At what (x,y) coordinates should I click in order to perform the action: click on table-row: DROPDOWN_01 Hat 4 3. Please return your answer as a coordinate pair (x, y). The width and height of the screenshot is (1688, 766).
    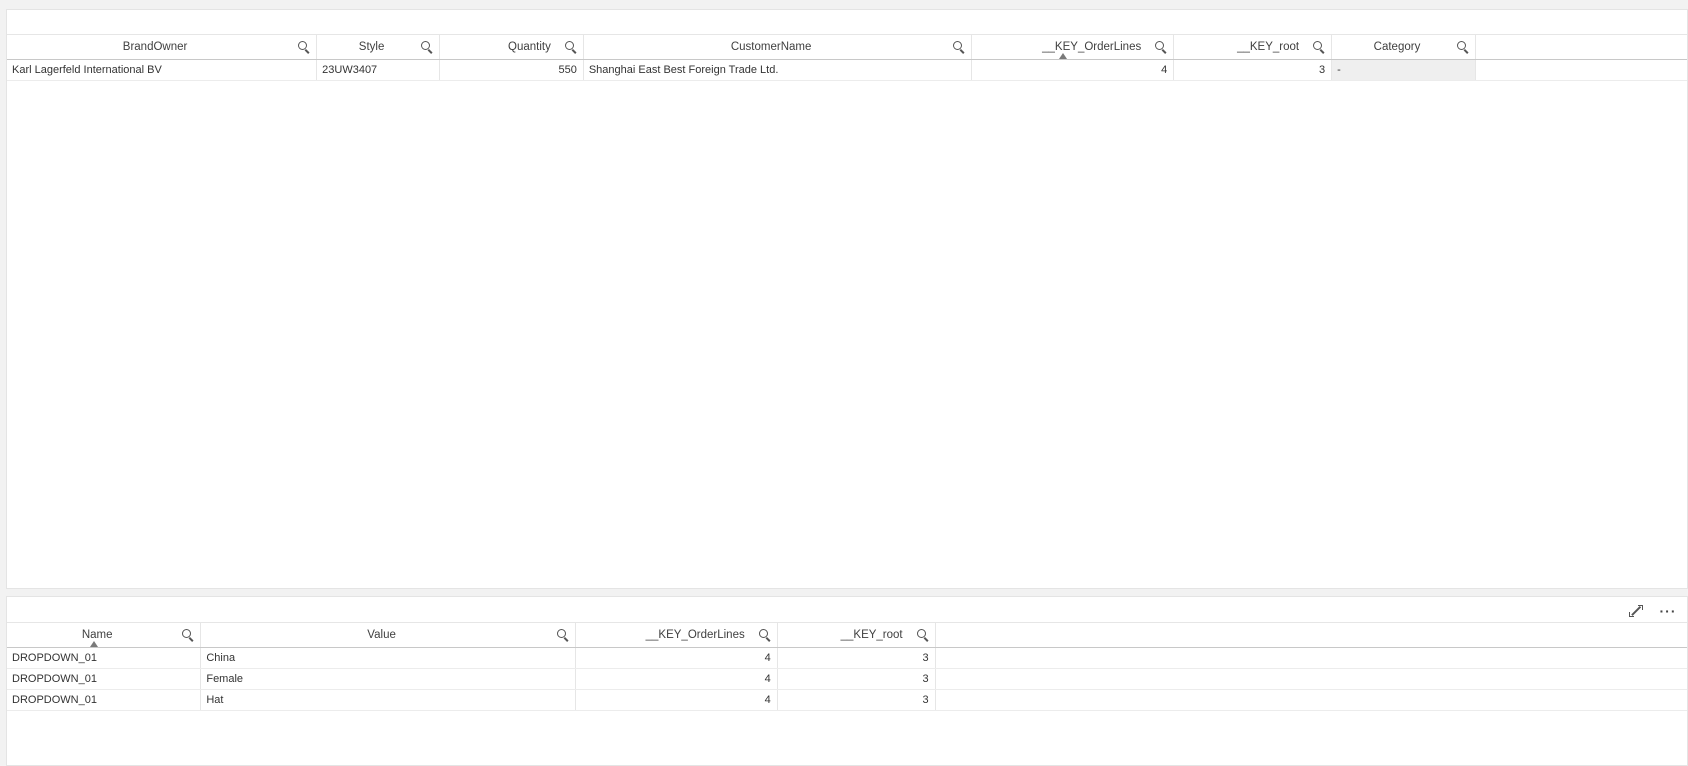
    Looking at the image, I should click on (847, 700).